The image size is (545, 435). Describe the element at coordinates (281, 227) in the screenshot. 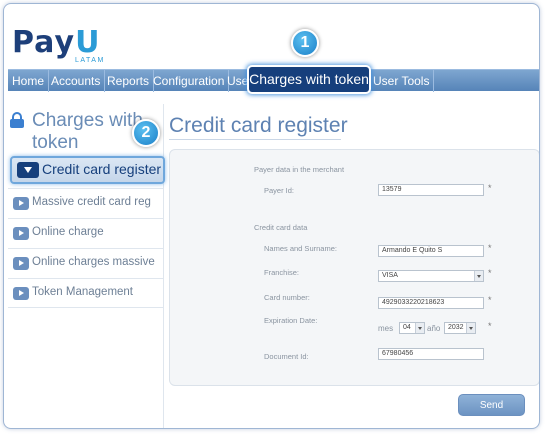

I see `card-section-label: Credit card data` at that location.